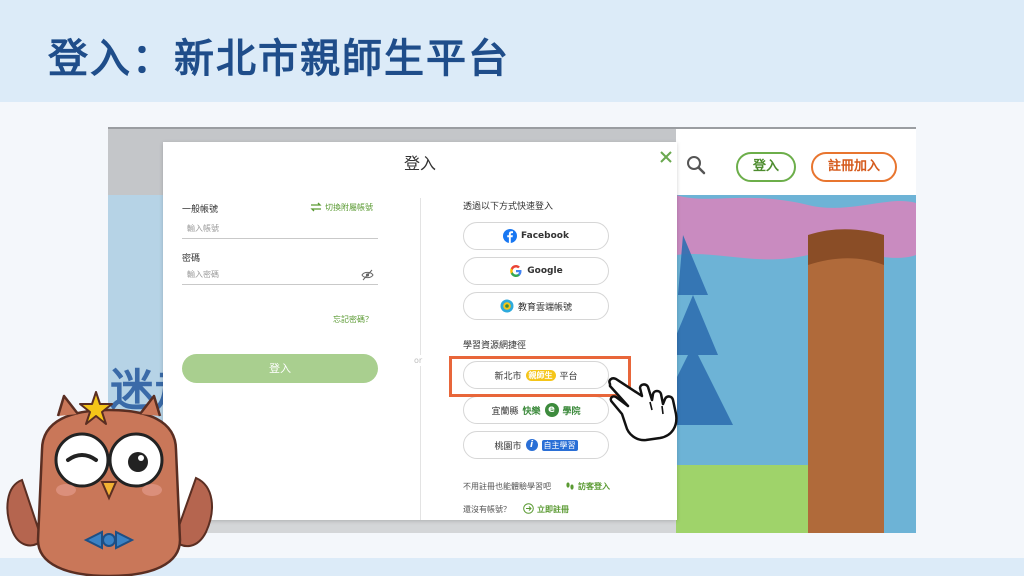 Image resolution: width=1024 pixels, height=576 pixels. I want to click on footprints-icon, so click(570, 486).